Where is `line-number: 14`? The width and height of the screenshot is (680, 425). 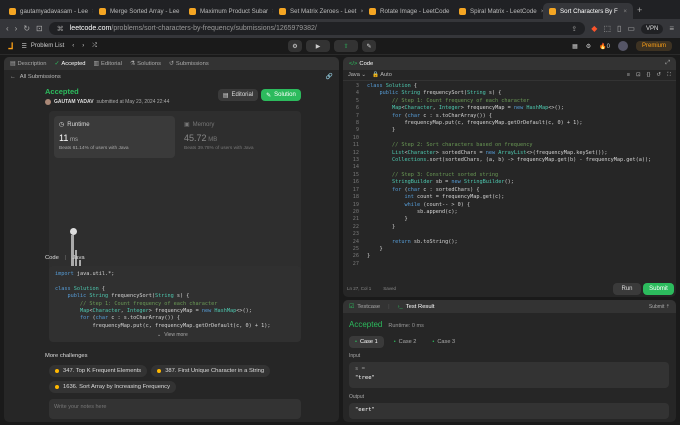
line-number: 14 is located at coordinates (355, 167).